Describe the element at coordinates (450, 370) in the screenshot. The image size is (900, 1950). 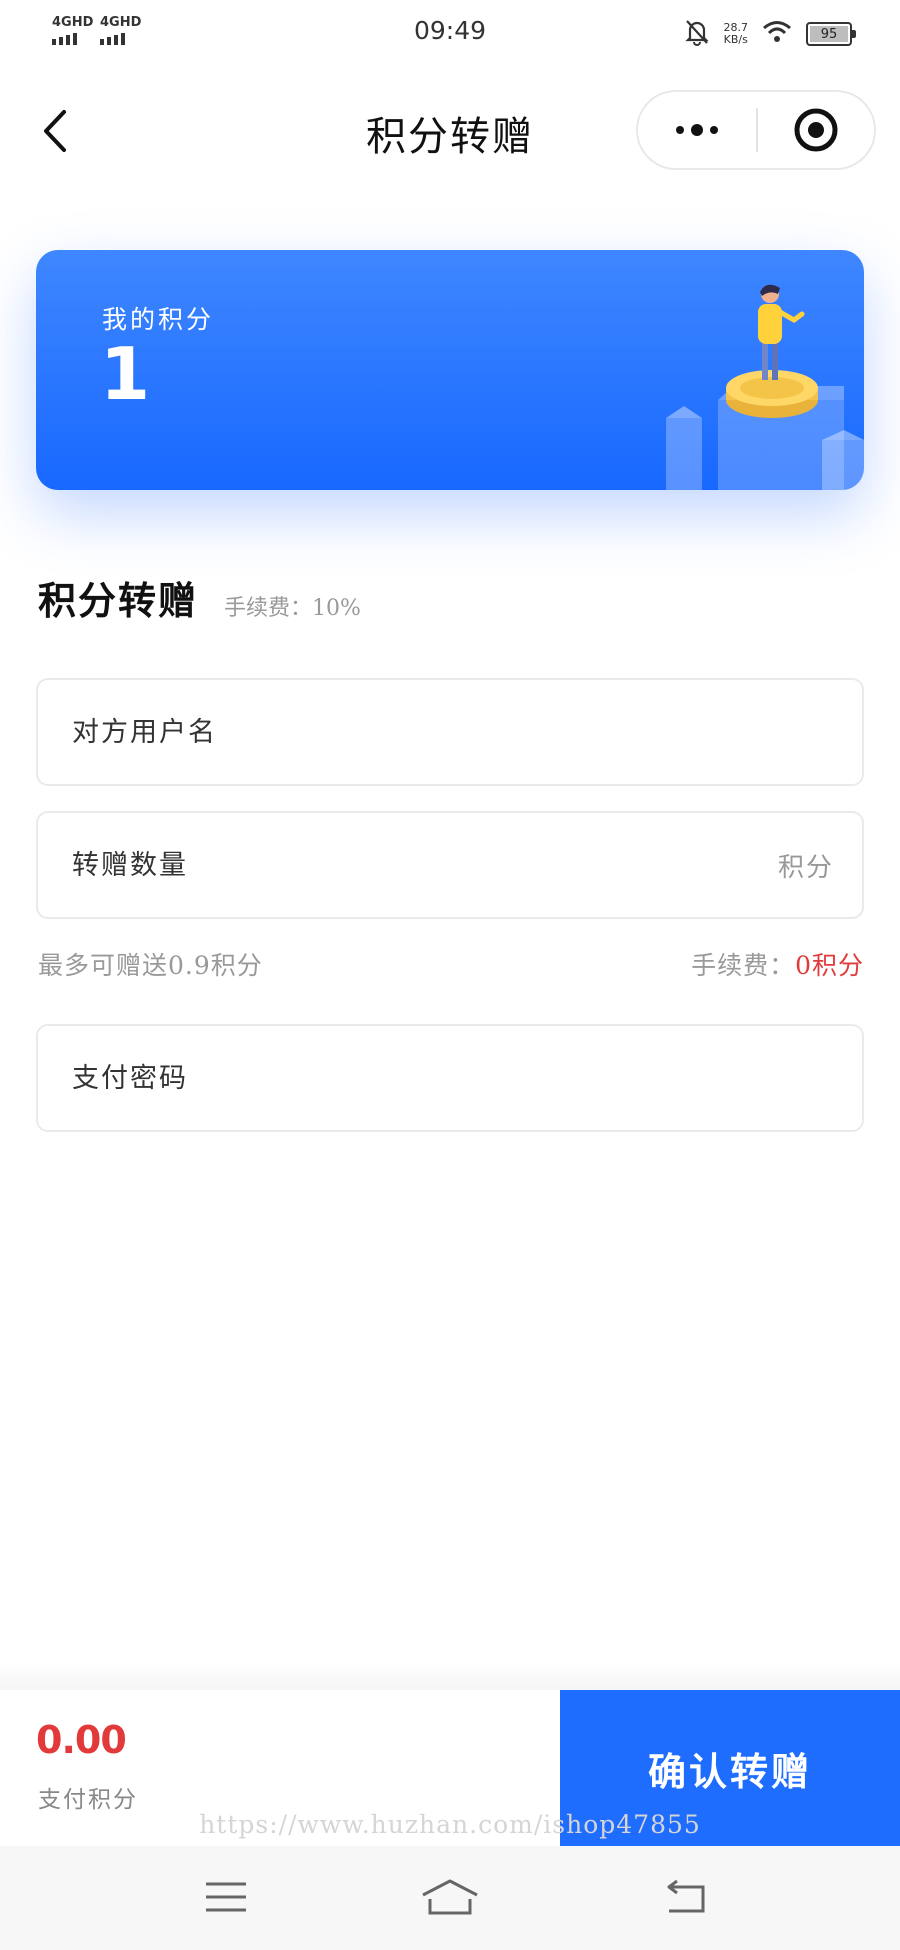
I see `points-card: 我的积分 1` at that location.